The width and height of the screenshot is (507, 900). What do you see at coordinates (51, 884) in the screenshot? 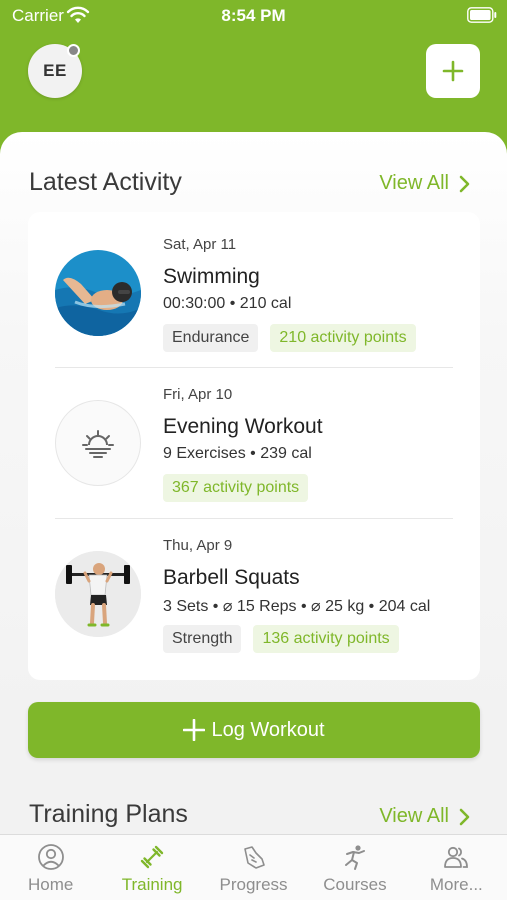
I see `tab-label: Home` at bounding box center [51, 884].